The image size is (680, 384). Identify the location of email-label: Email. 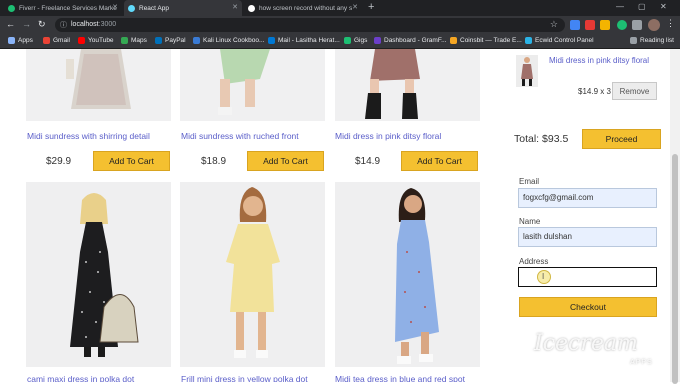
(529, 181).